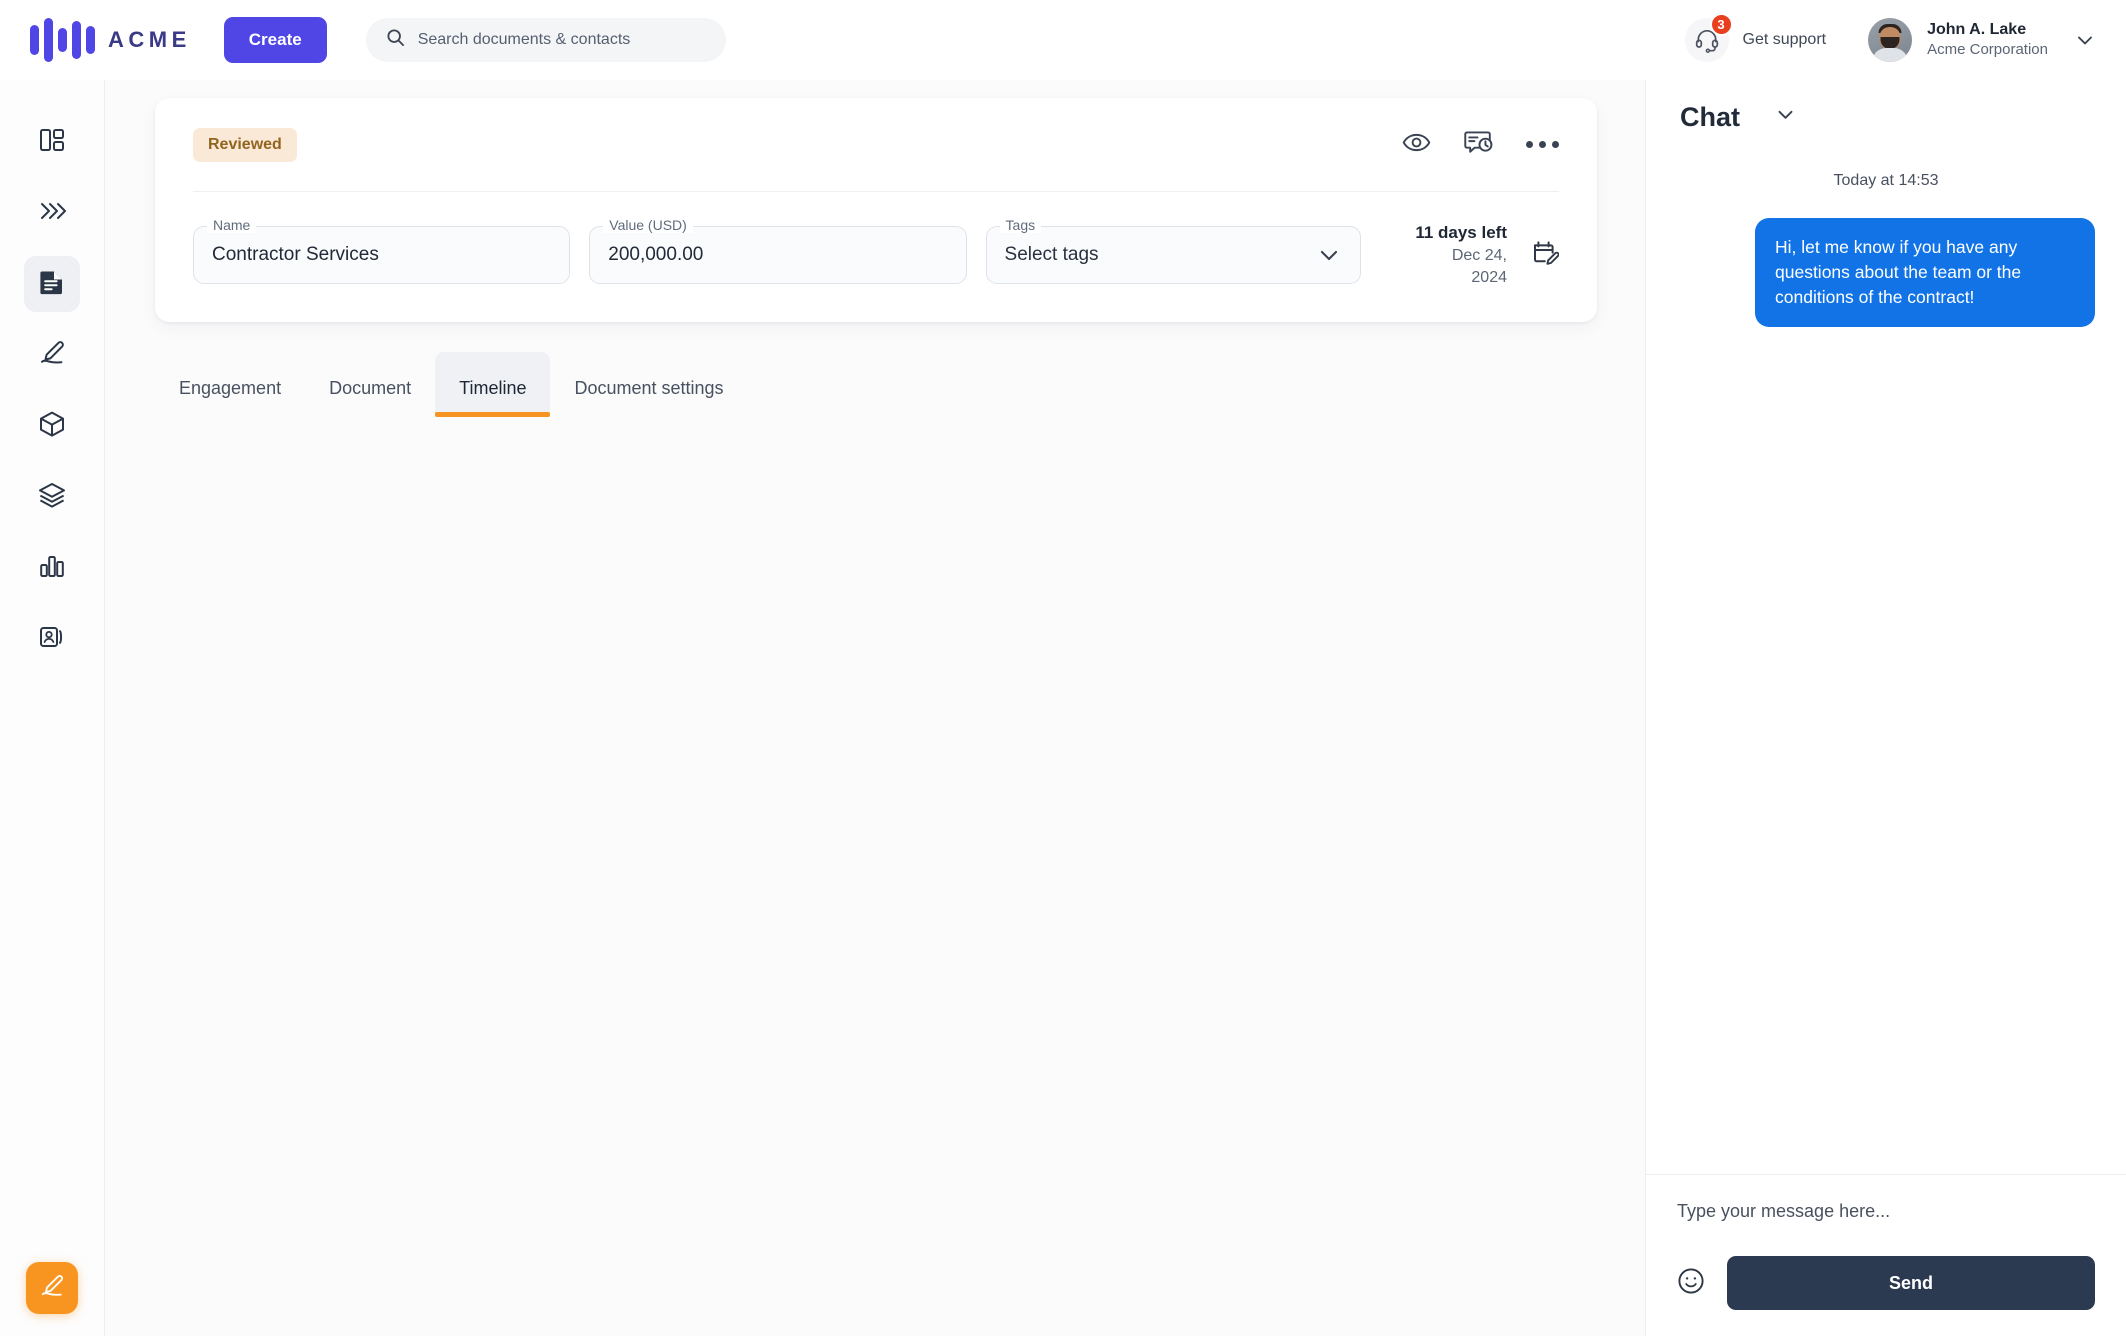  Describe the element at coordinates (1977, 29) in the screenshot. I see `profile-name: John A. Lake` at that location.